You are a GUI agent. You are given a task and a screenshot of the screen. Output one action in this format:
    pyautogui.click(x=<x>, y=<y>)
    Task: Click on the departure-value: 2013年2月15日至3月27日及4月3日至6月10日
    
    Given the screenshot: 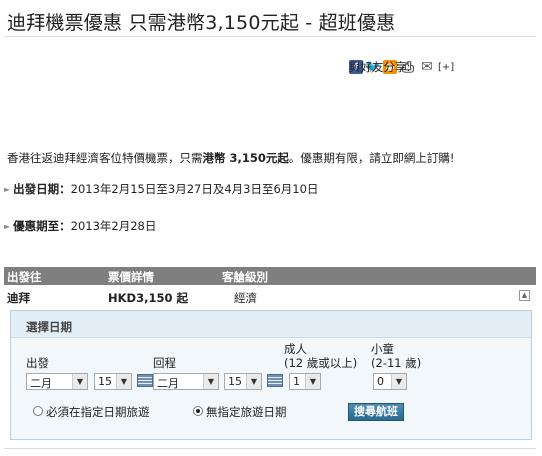 What is the action you would take?
    pyautogui.click(x=194, y=189)
    